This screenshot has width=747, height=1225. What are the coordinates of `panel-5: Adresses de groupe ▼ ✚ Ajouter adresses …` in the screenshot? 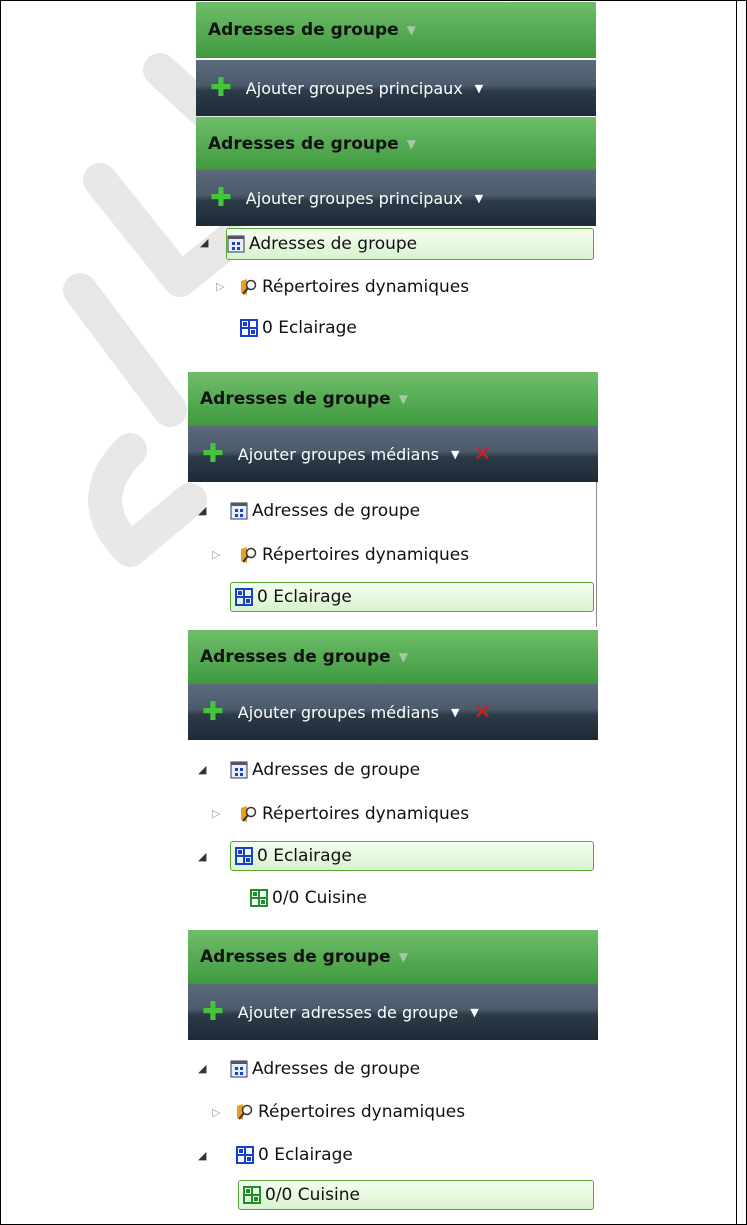 It's located at (393, 1076).